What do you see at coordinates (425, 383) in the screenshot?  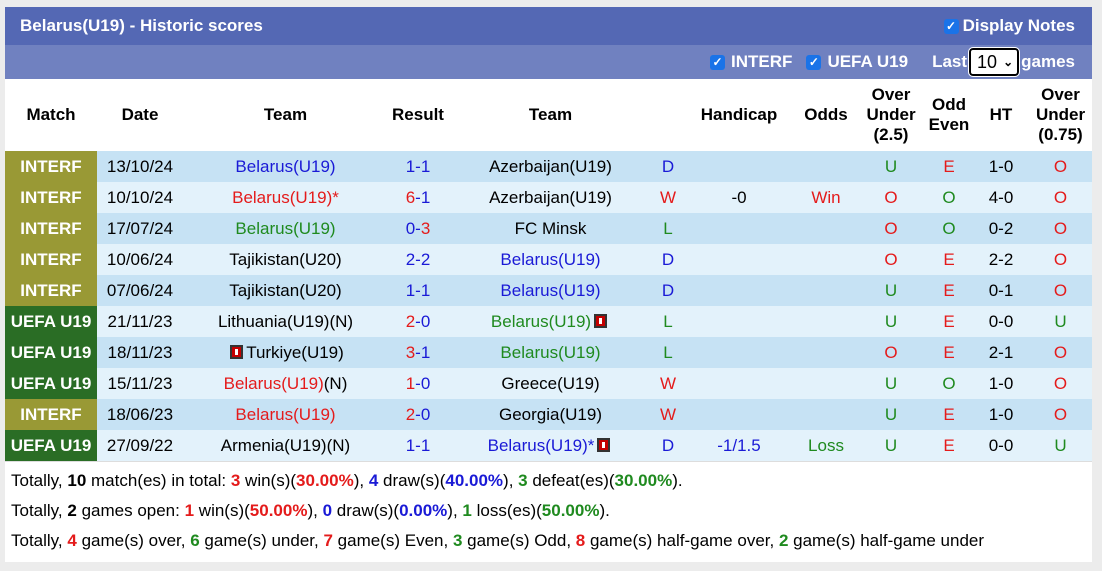 I see `away-score: 0` at bounding box center [425, 383].